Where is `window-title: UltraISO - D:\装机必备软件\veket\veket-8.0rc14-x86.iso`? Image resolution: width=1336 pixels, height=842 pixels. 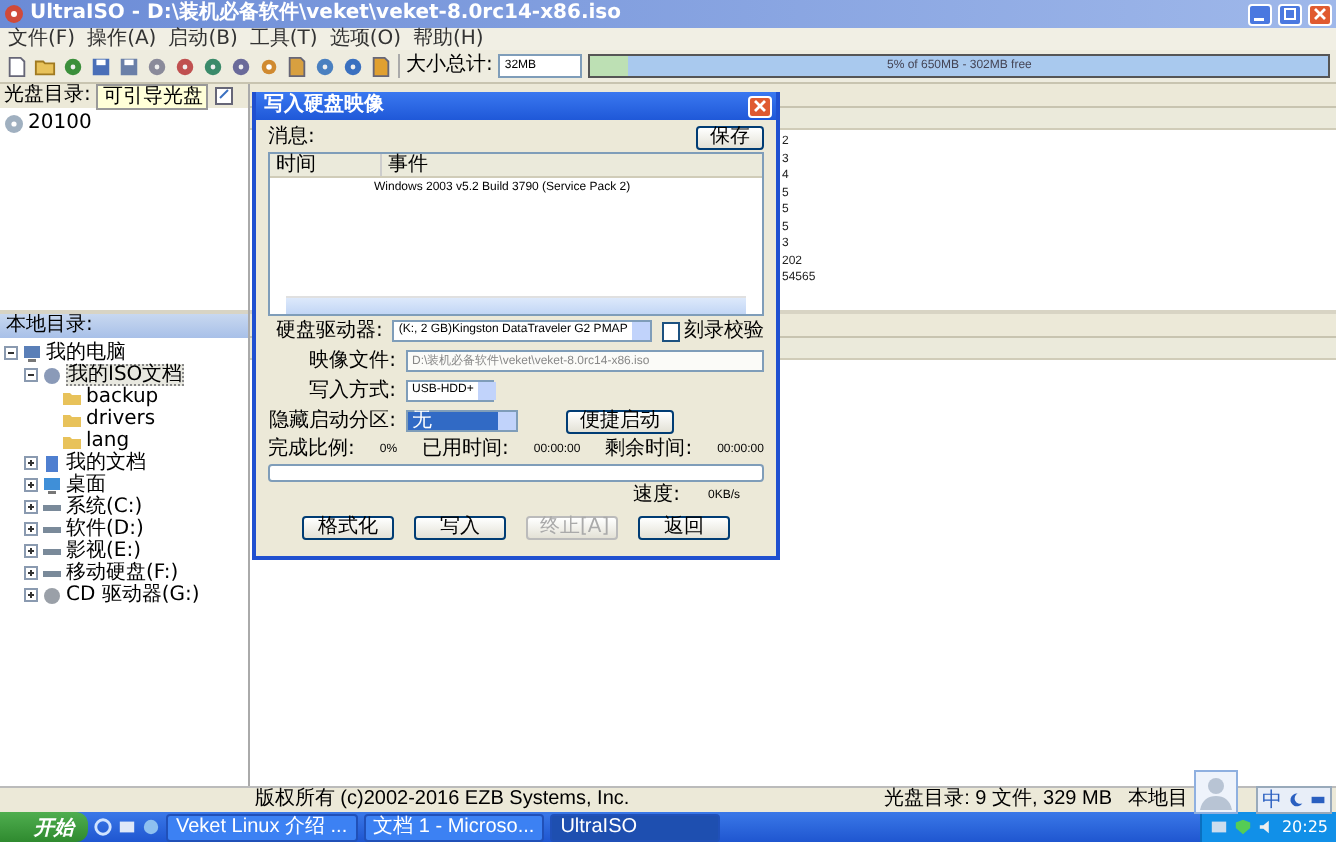 window-title: UltraISO - D:\装机必备软件\veket\veket-8.0rc14-x86.iso is located at coordinates (325, 14).